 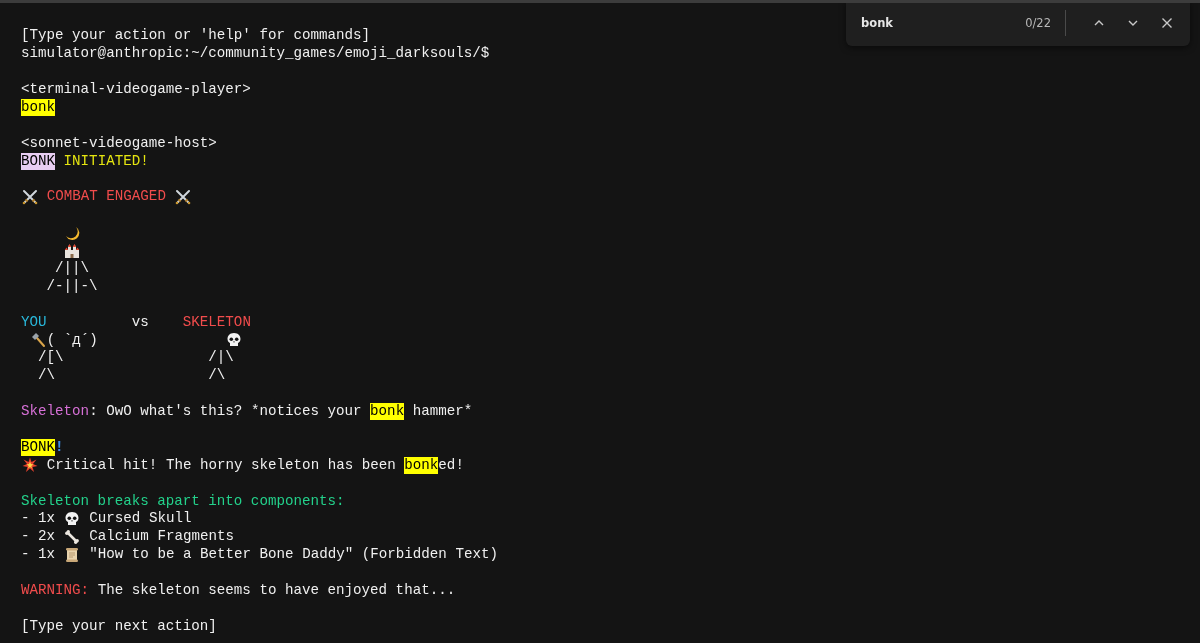 I want to click on terminal-text: YOU, so click(x=34, y=322).